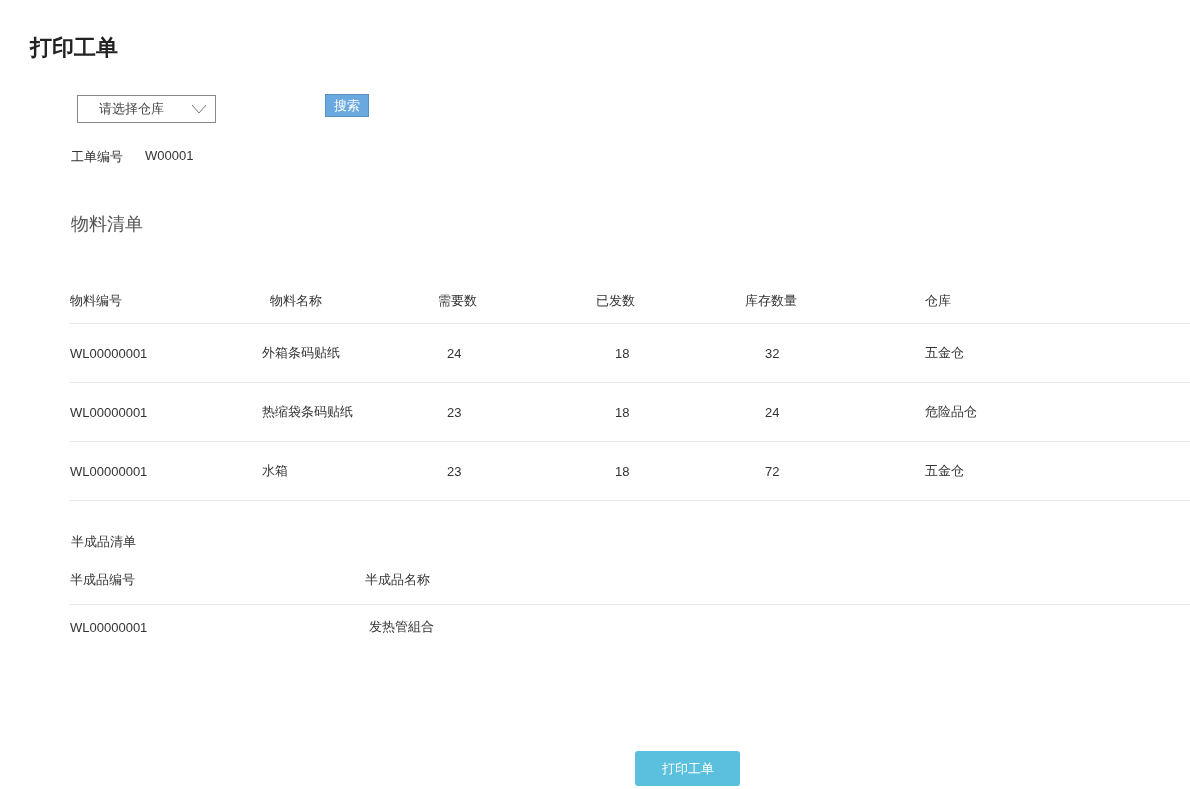  Describe the element at coordinates (169, 156) in the screenshot. I see `work-order-value: W00001` at that location.